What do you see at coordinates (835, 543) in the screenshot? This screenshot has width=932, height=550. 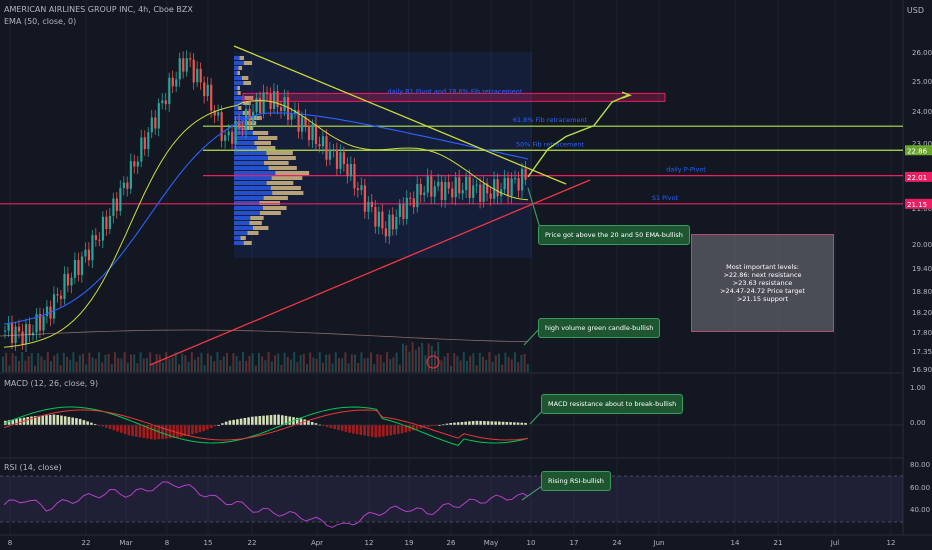 I see `time-tick-label: Jul` at bounding box center [835, 543].